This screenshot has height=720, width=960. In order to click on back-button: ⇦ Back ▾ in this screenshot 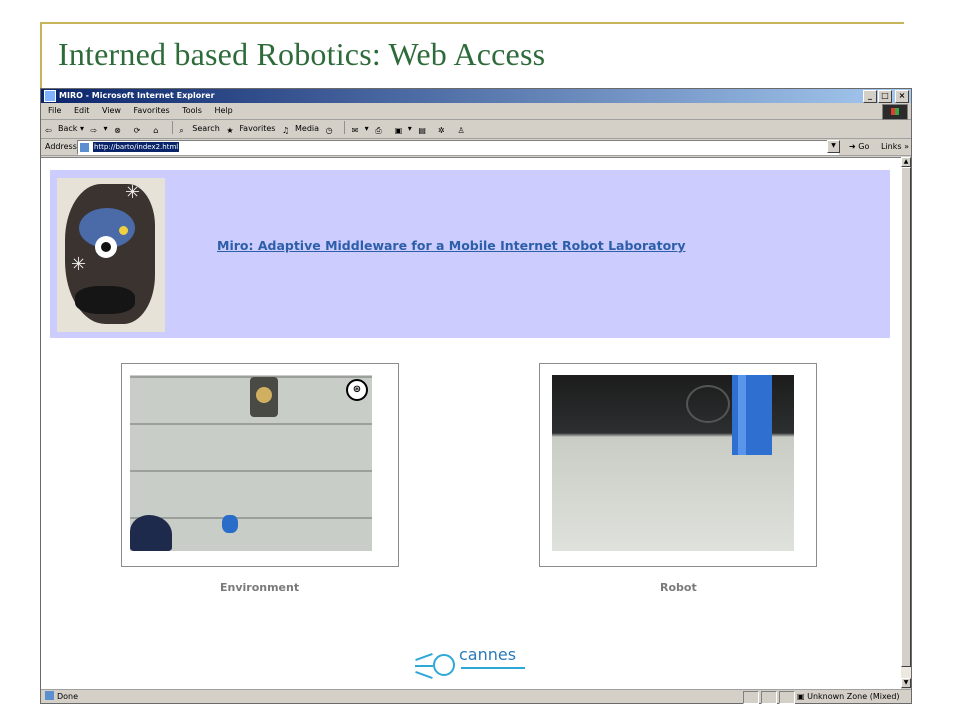, I will do `click(64, 129)`.